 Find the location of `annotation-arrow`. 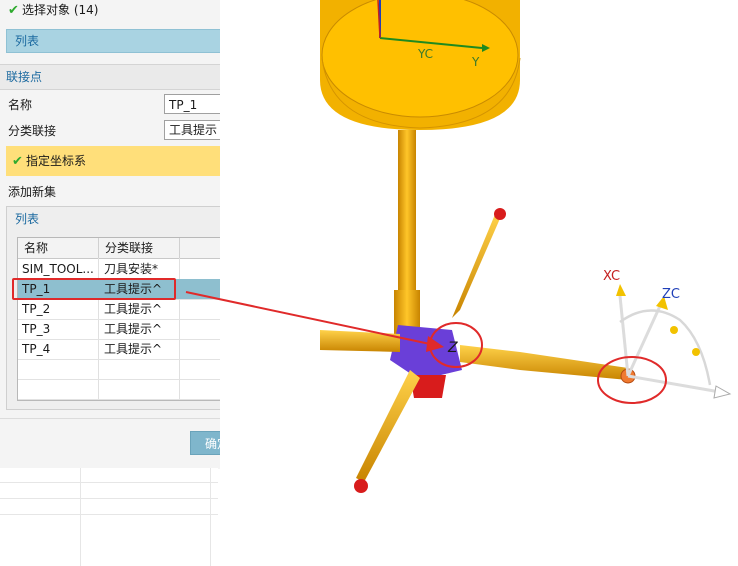

annotation-arrow is located at coordinates (314, 321).